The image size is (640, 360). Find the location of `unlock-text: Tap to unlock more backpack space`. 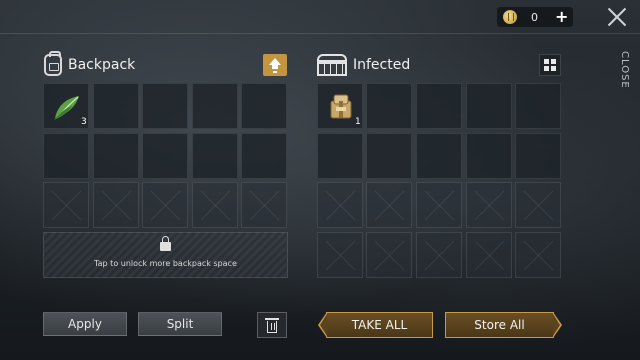

unlock-text: Tap to unlock more backpack space is located at coordinates (165, 263).